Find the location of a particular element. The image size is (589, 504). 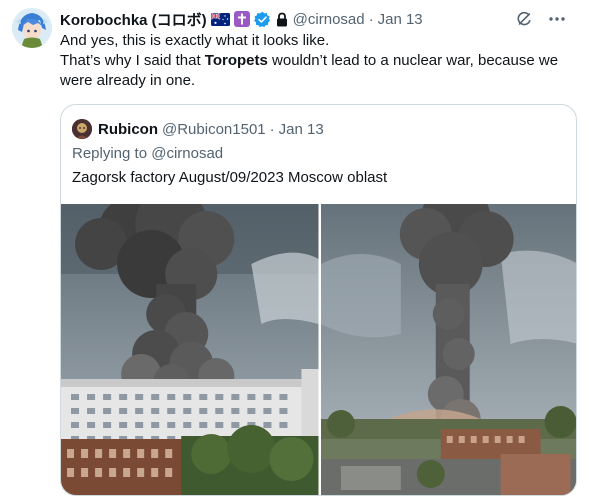

quoted-author-display-name: Rubicon is located at coordinates (128, 129).